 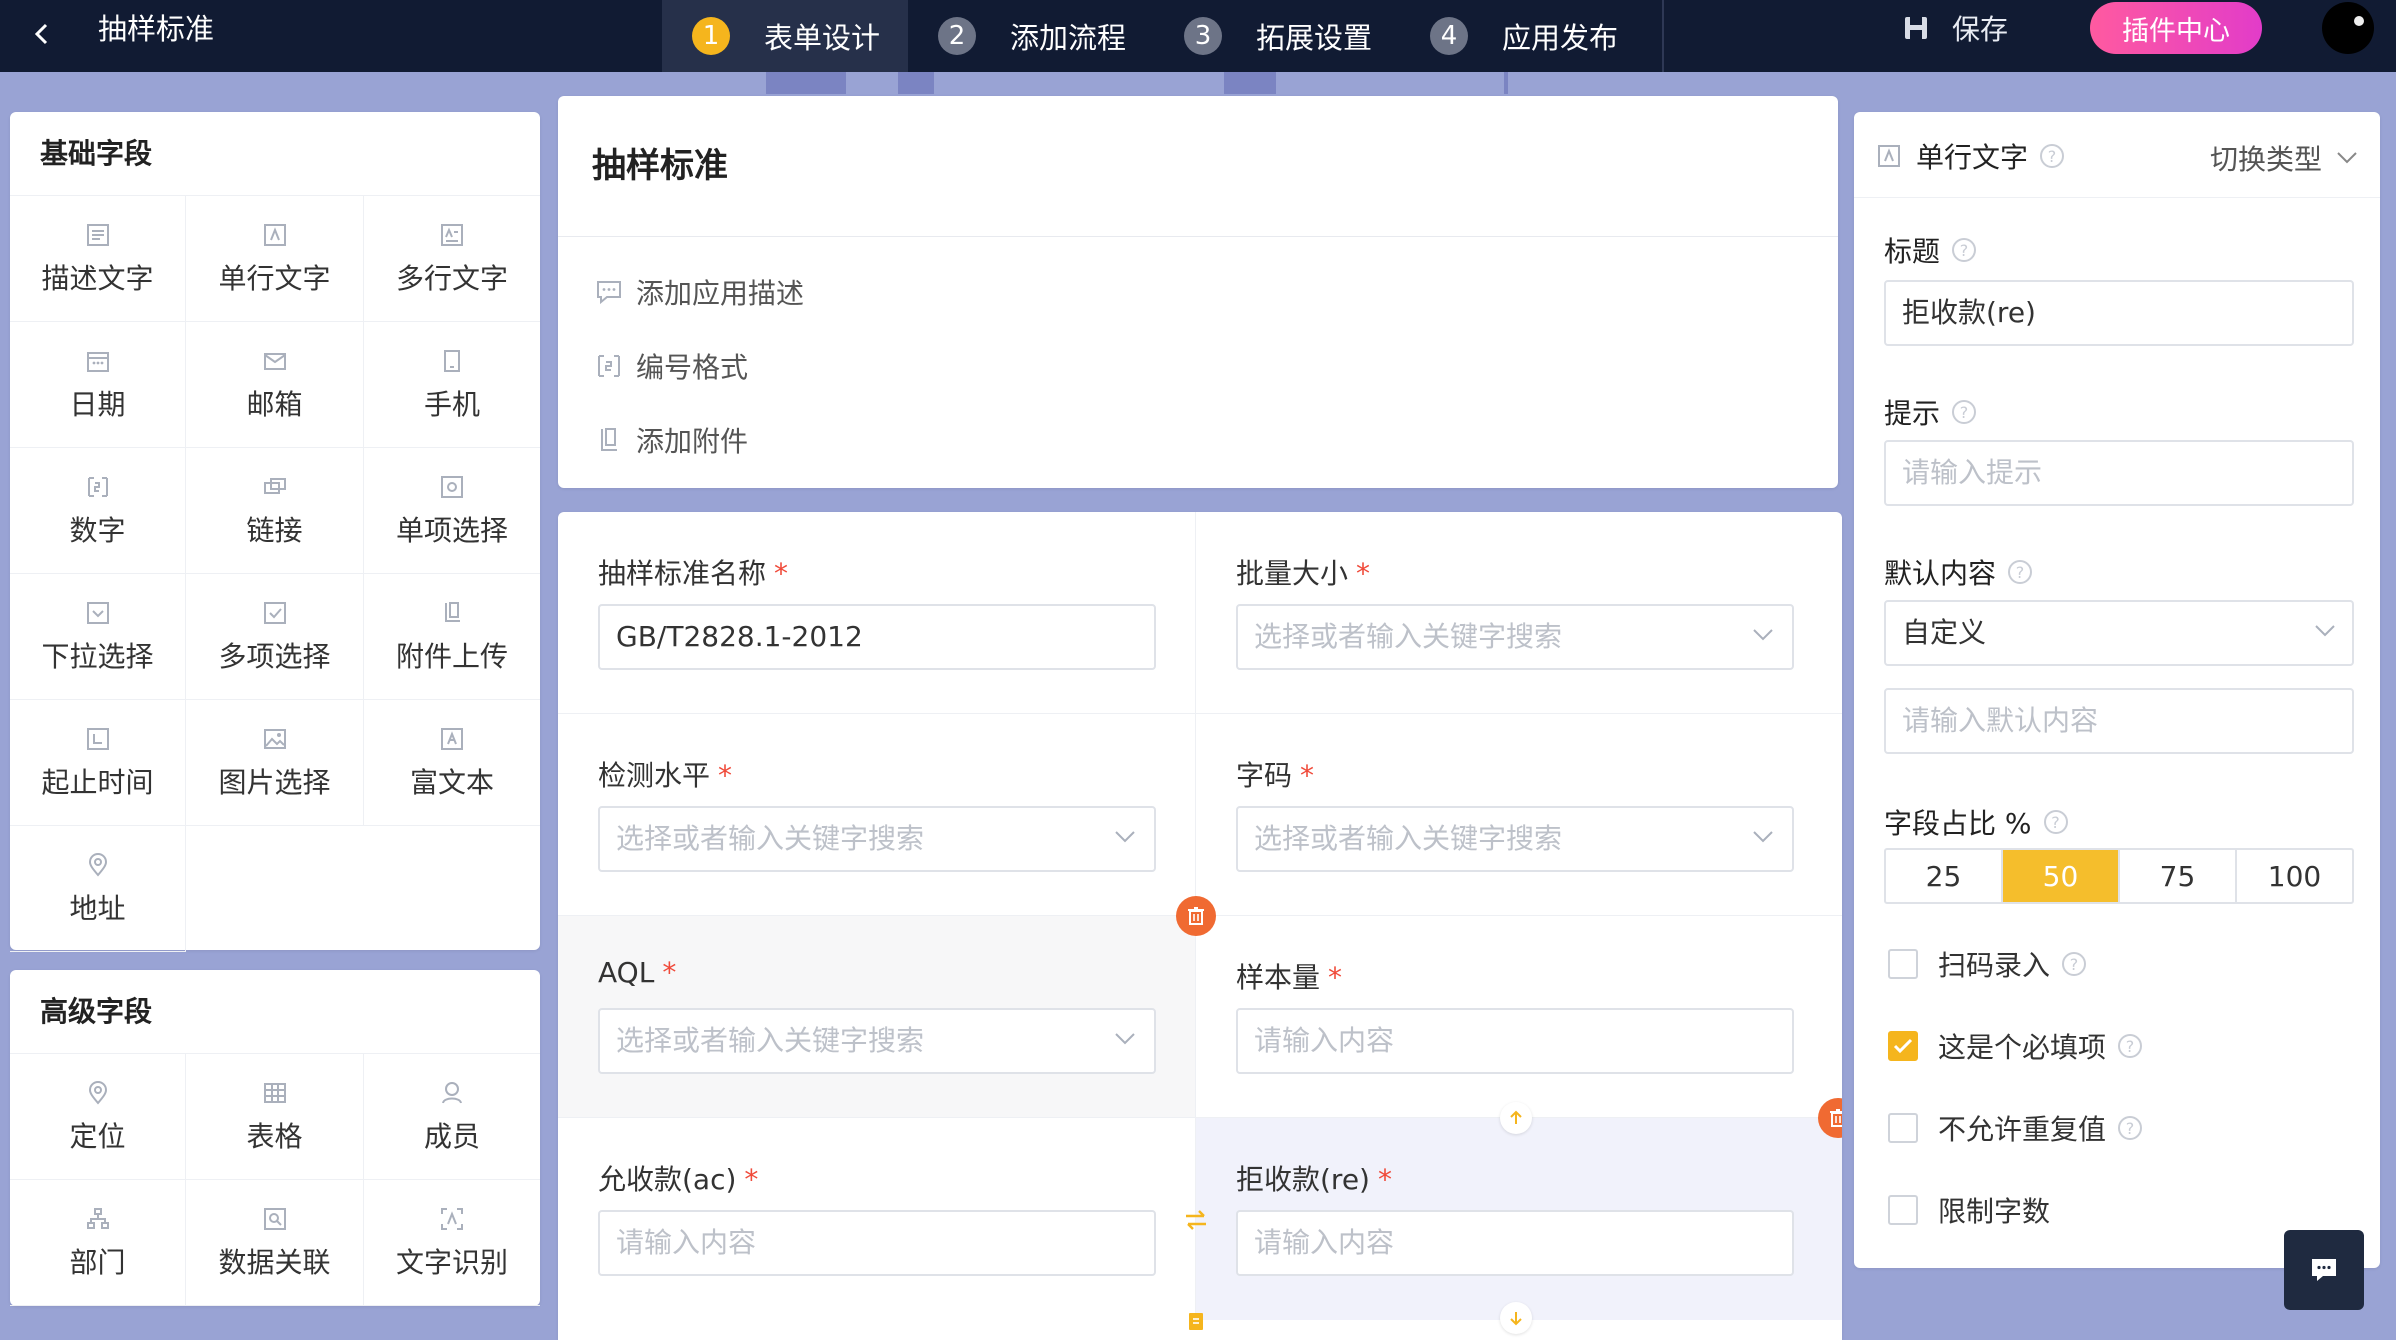 I want to click on field-label: 数字, so click(x=97, y=530).